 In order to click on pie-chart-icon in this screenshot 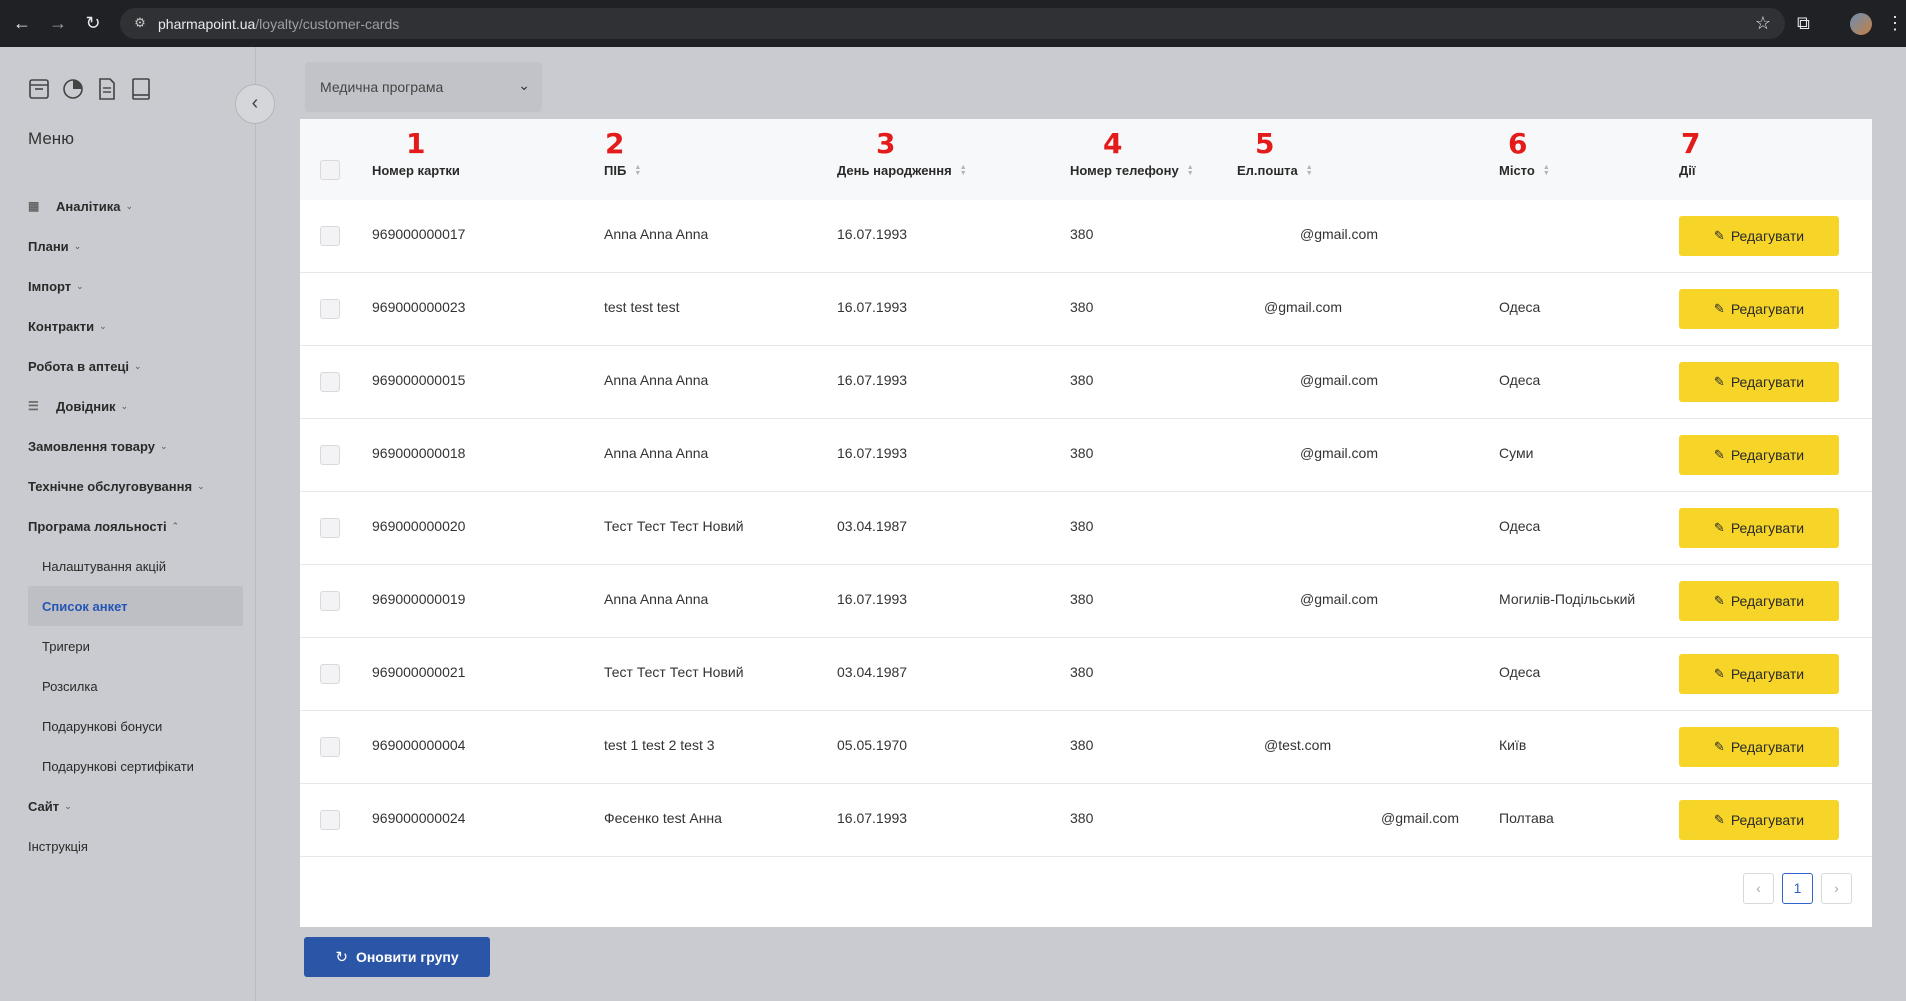, I will do `click(73, 89)`.